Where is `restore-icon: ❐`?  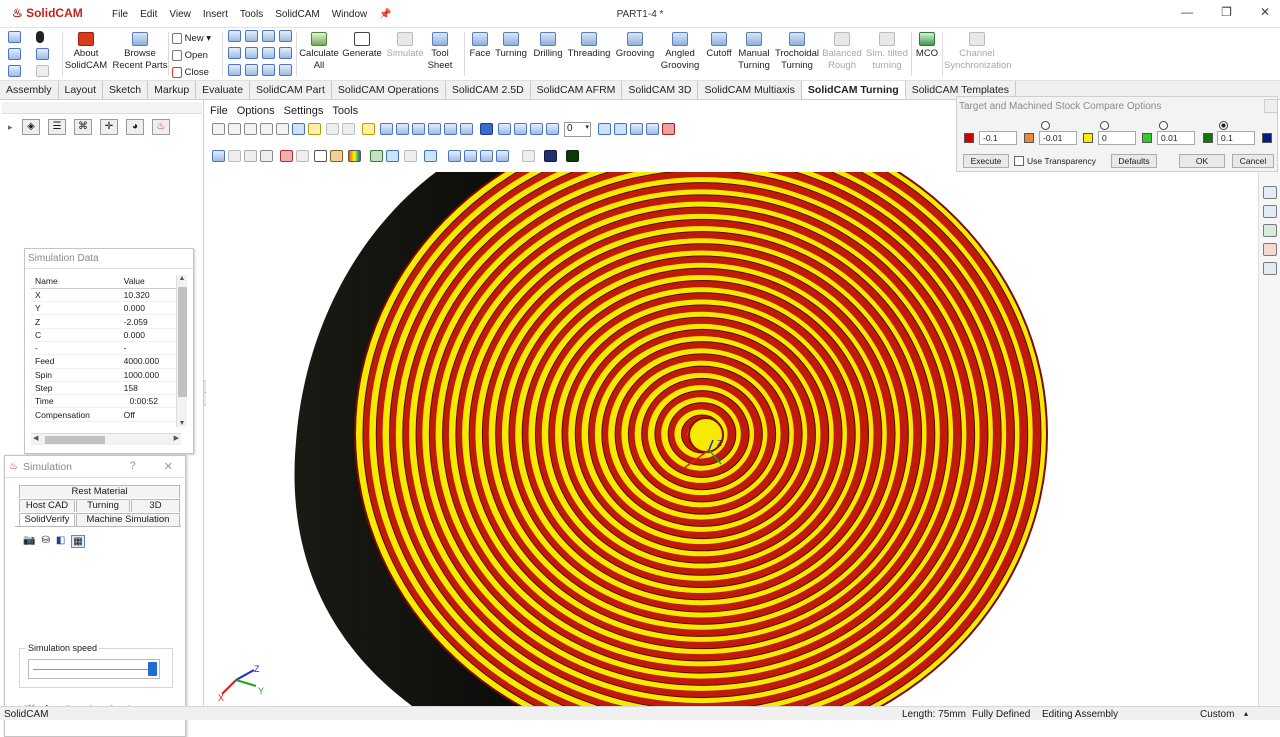 restore-icon: ❐ is located at coordinates (1226, 12).